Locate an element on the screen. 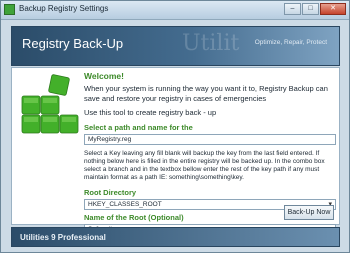 This screenshot has width=350, height=253. footer-bar: Utilities 9 Professional is located at coordinates (175, 237).